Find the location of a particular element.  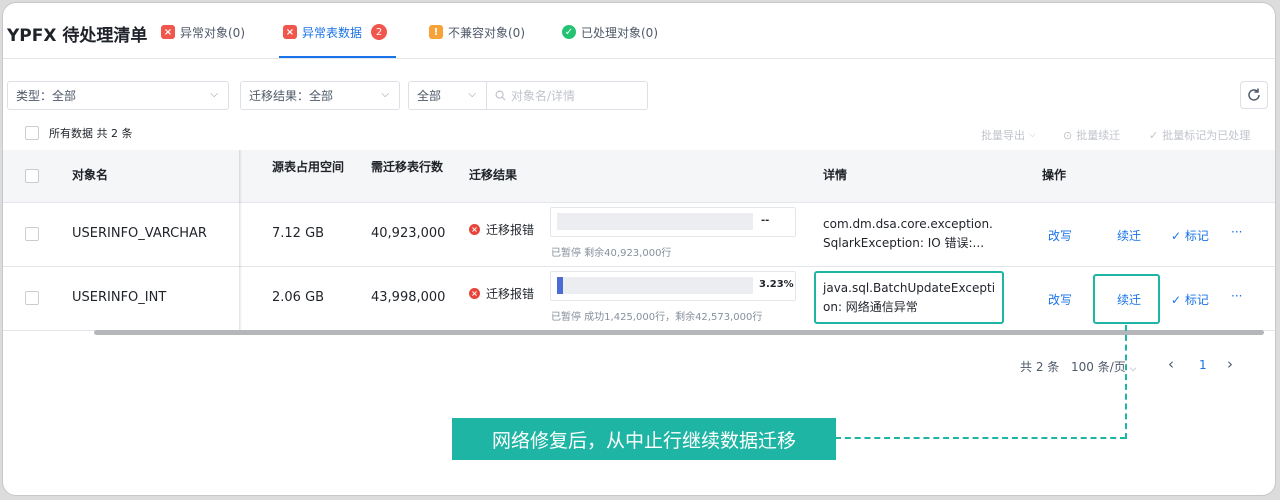

progress-subtext: 已暂停 成功1,425,000行，剩余42,573,000行 is located at coordinates (657, 317).